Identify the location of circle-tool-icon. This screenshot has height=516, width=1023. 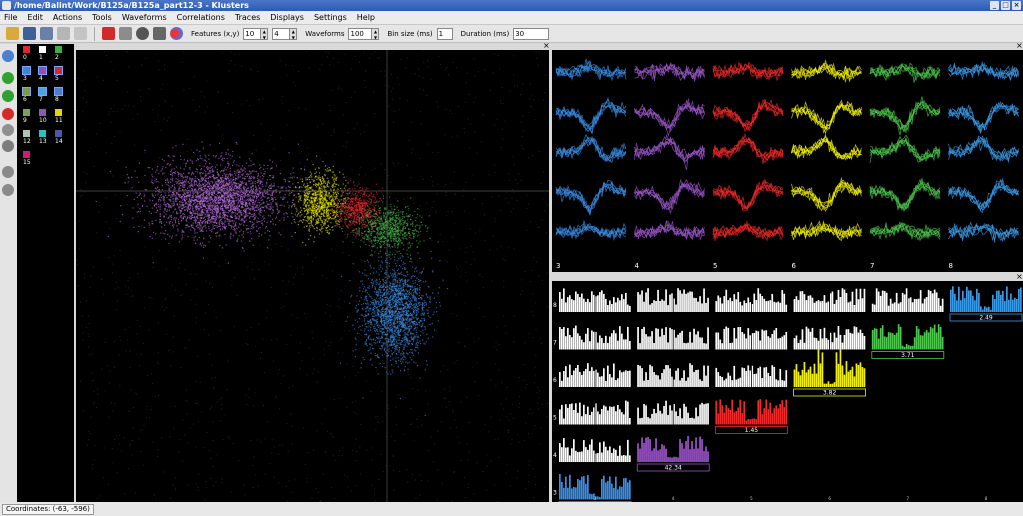
(142, 33).